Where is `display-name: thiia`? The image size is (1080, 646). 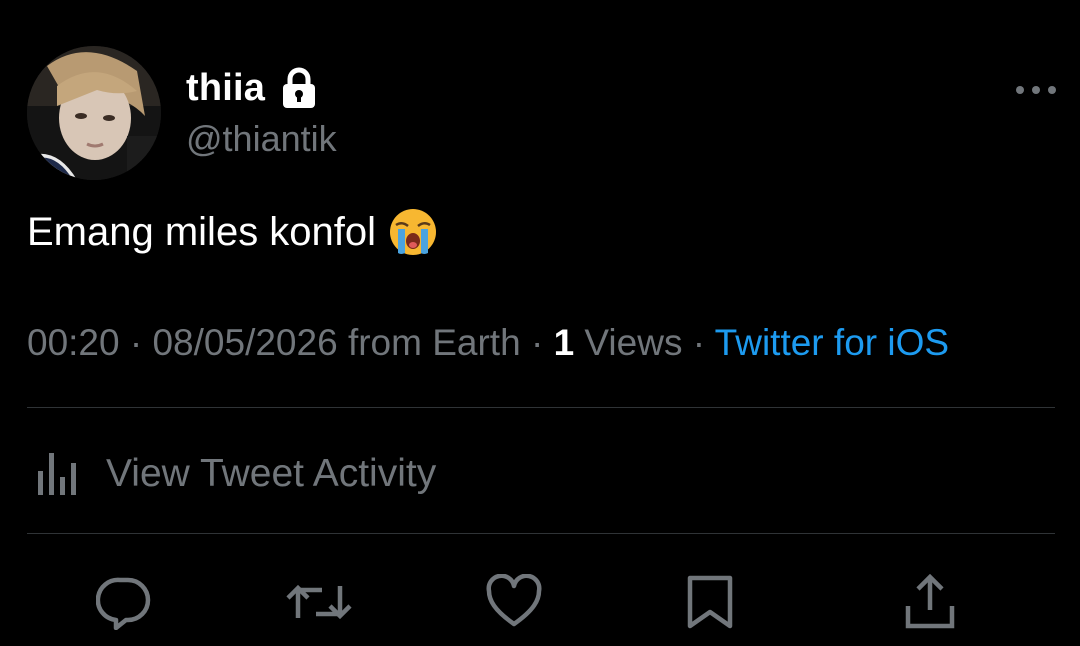 display-name: thiia is located at coordinates (225, 88).